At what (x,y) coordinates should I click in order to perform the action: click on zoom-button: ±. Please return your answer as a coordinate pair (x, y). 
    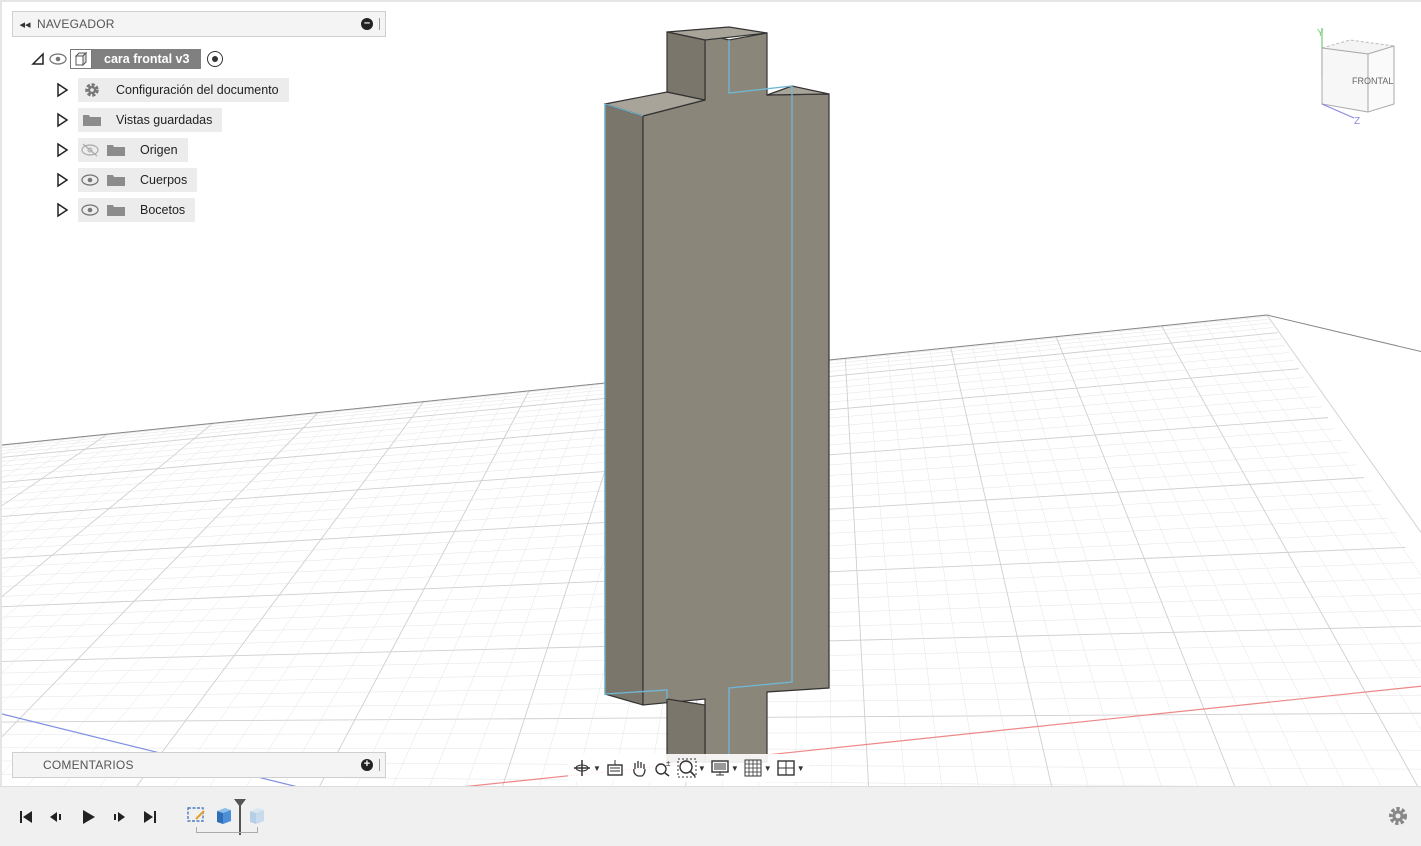
    Looking at the image, I should click on (663, 768).